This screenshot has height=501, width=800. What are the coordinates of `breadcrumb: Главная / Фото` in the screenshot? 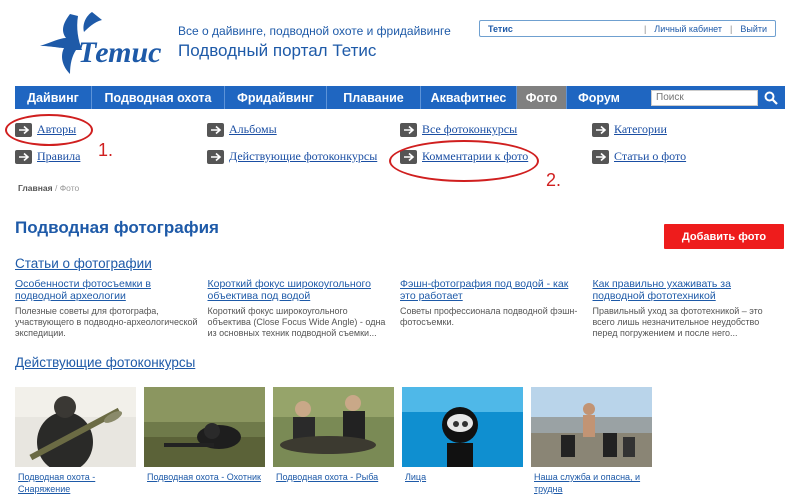 It's located at (48, 188).